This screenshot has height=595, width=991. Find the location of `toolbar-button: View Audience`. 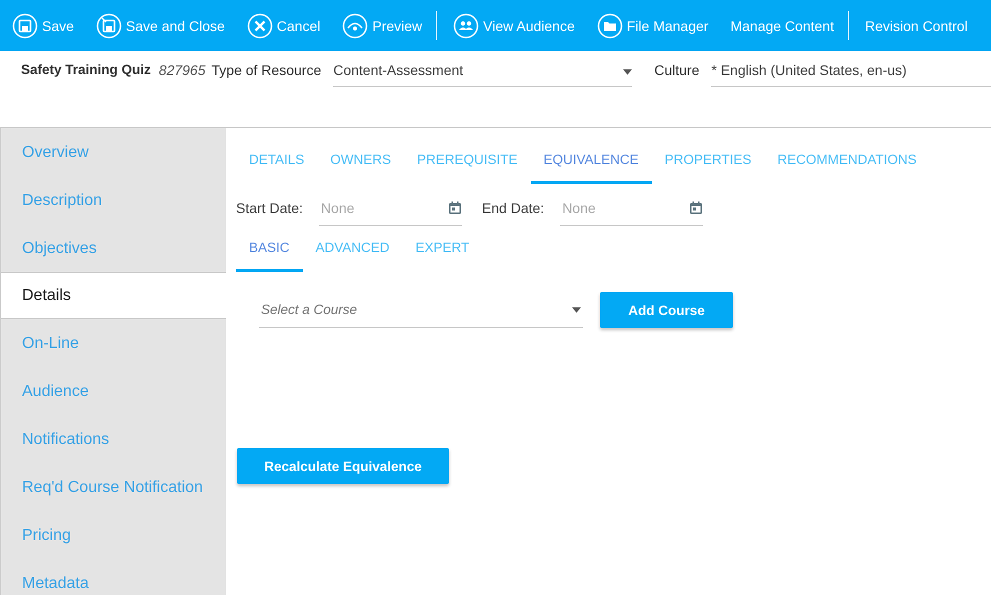

toolbar-button: View Audience is located at coordinates (519, 26).